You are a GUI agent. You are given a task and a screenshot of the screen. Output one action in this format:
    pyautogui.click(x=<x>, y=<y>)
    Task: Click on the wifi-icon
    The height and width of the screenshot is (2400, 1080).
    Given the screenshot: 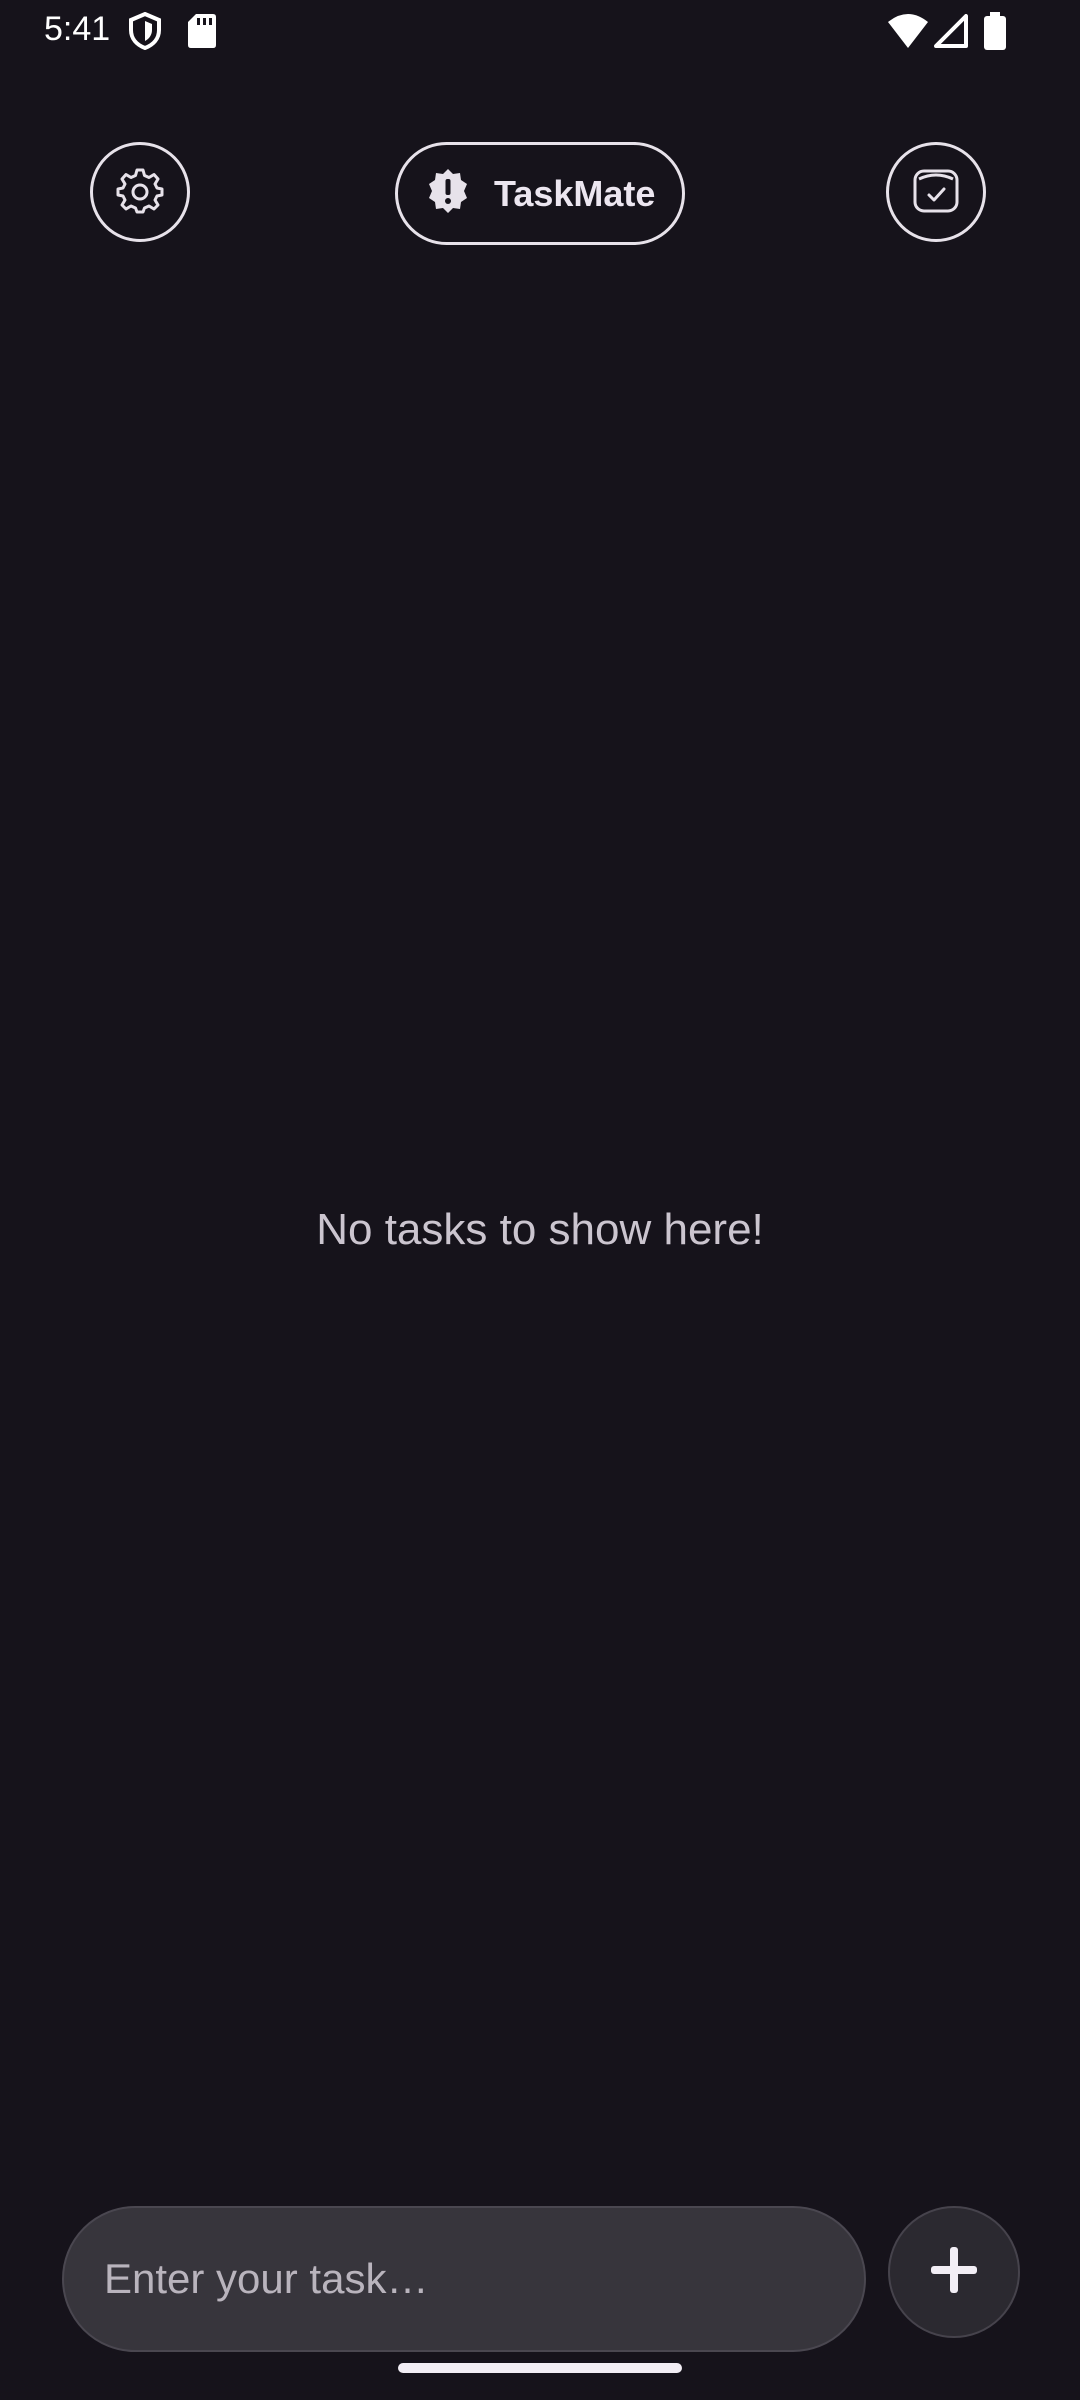 What is the action you would take?
    pyautogui.click(x=908, y=33)
    